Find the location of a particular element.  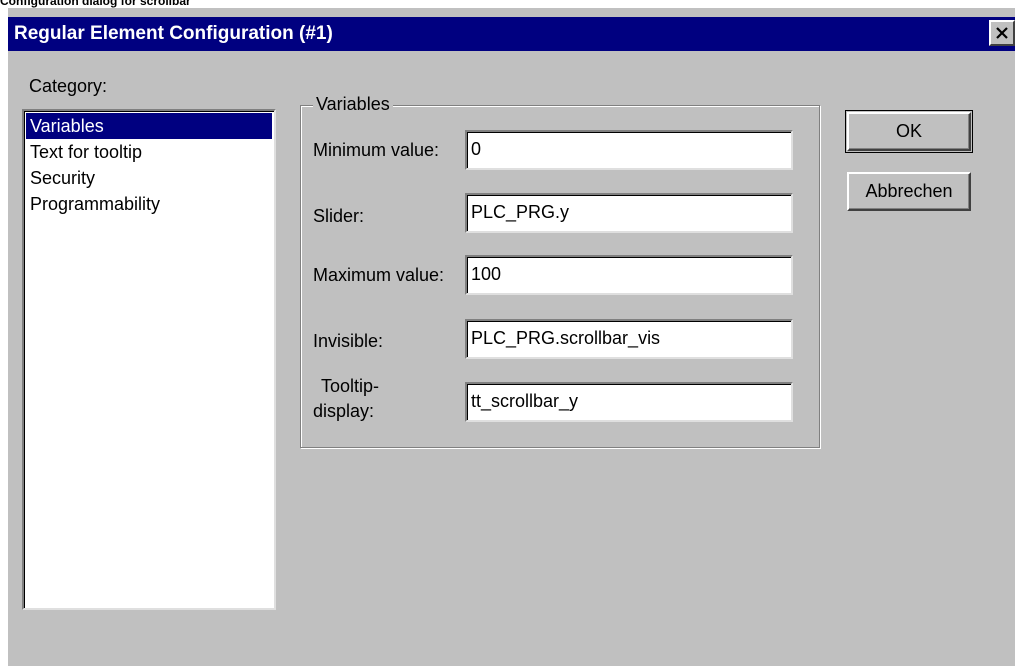

ok-button: OK is located at coordinates (909, 131).